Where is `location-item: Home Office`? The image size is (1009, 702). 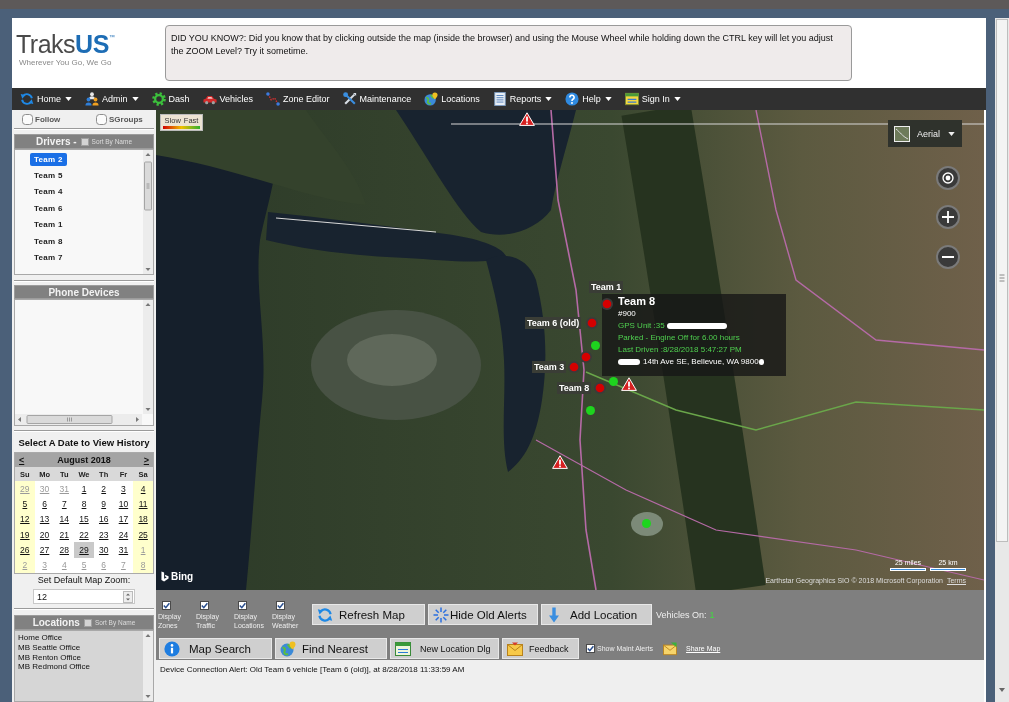 location-item: Home Office is located at coordinates (79, 638).